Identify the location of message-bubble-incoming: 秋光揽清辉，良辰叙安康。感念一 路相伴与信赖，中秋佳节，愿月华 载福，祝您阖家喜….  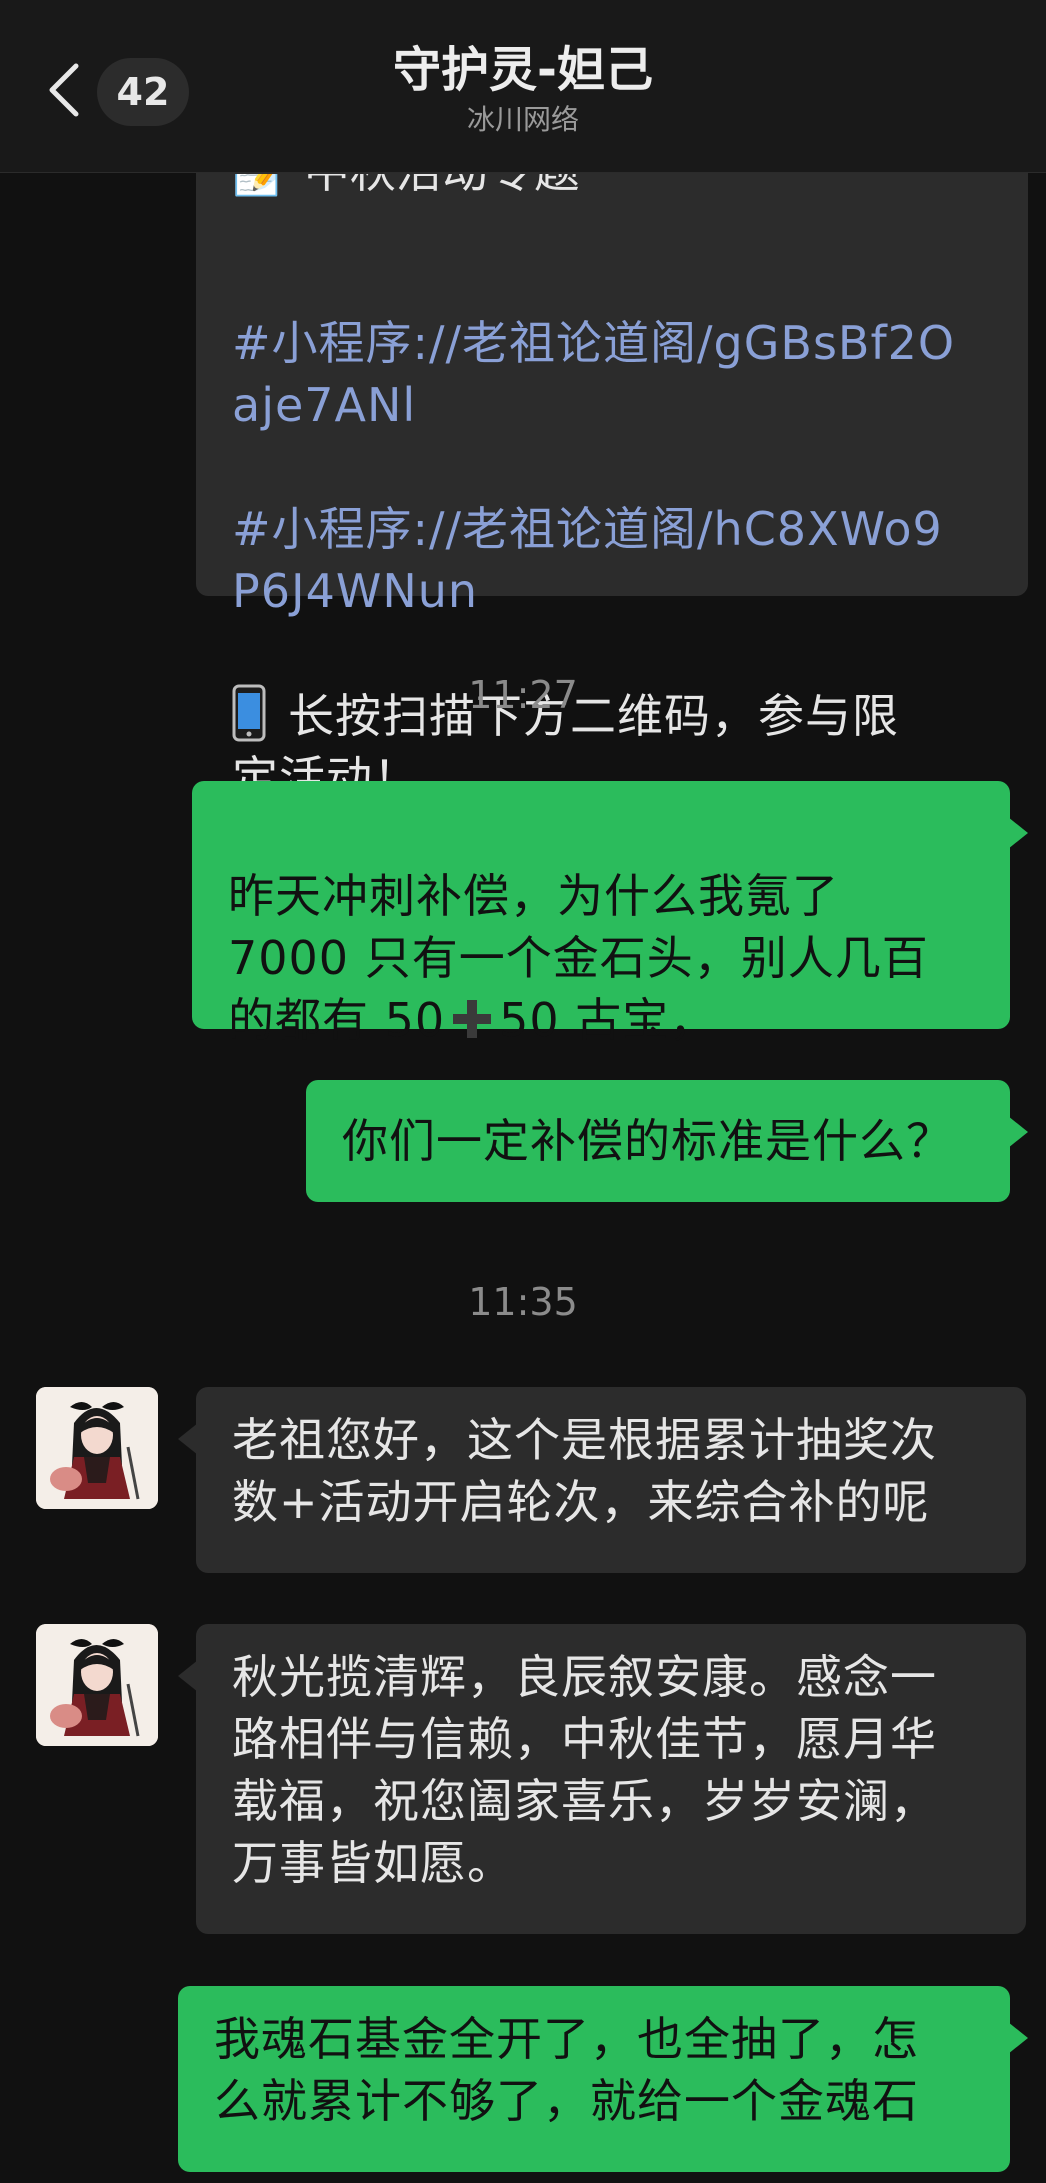
(602, 1779).